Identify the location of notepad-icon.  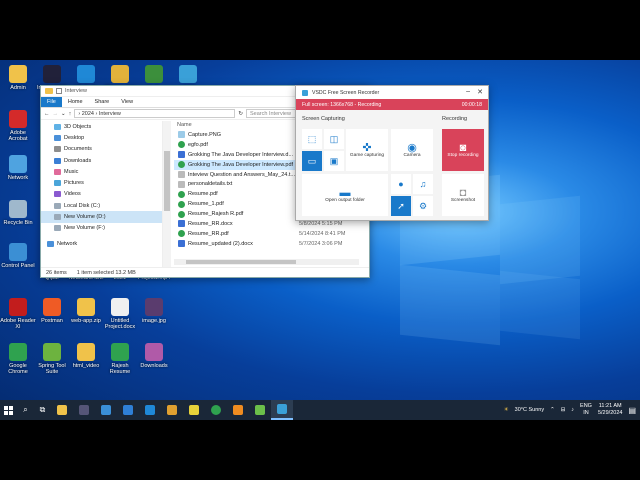
(260, 410).